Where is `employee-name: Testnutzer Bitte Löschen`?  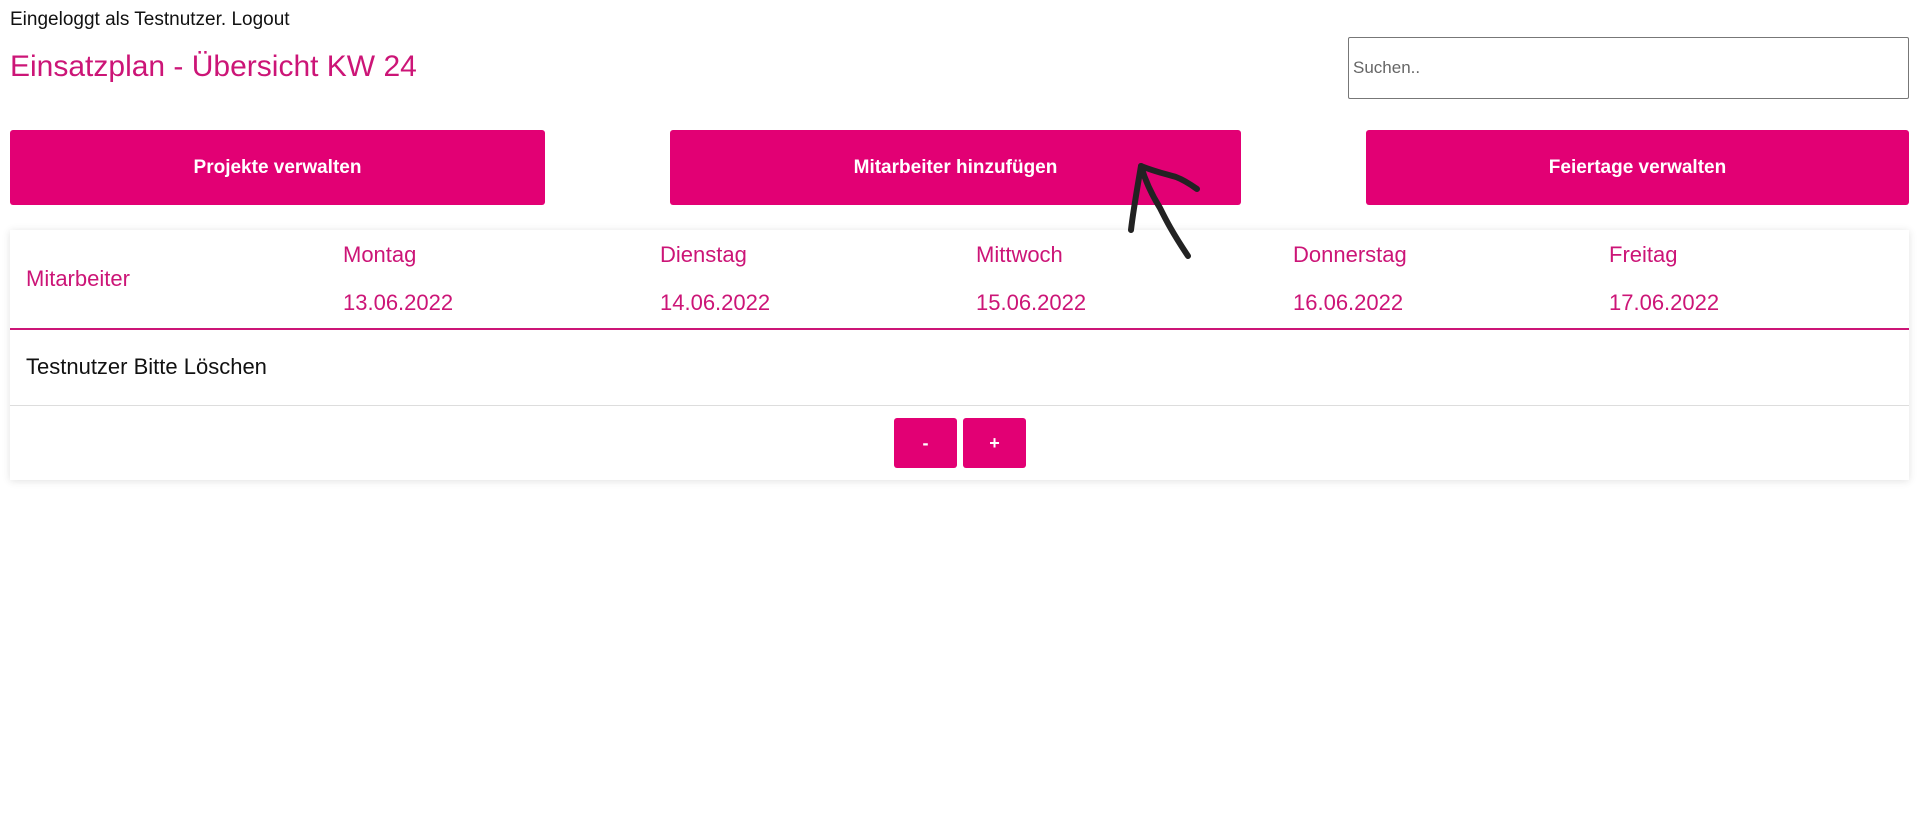 employee-name: Testnutzer Bitte Löschen is located at coordinates (146, 367).